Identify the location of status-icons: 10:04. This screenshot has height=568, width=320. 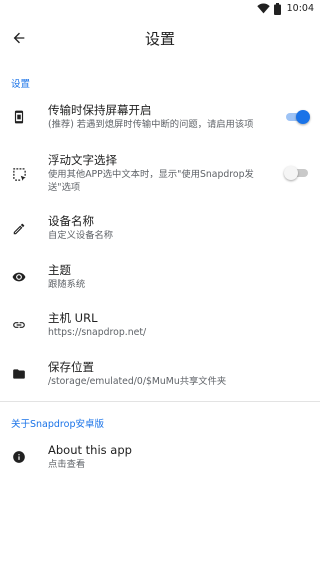
(285, 8).